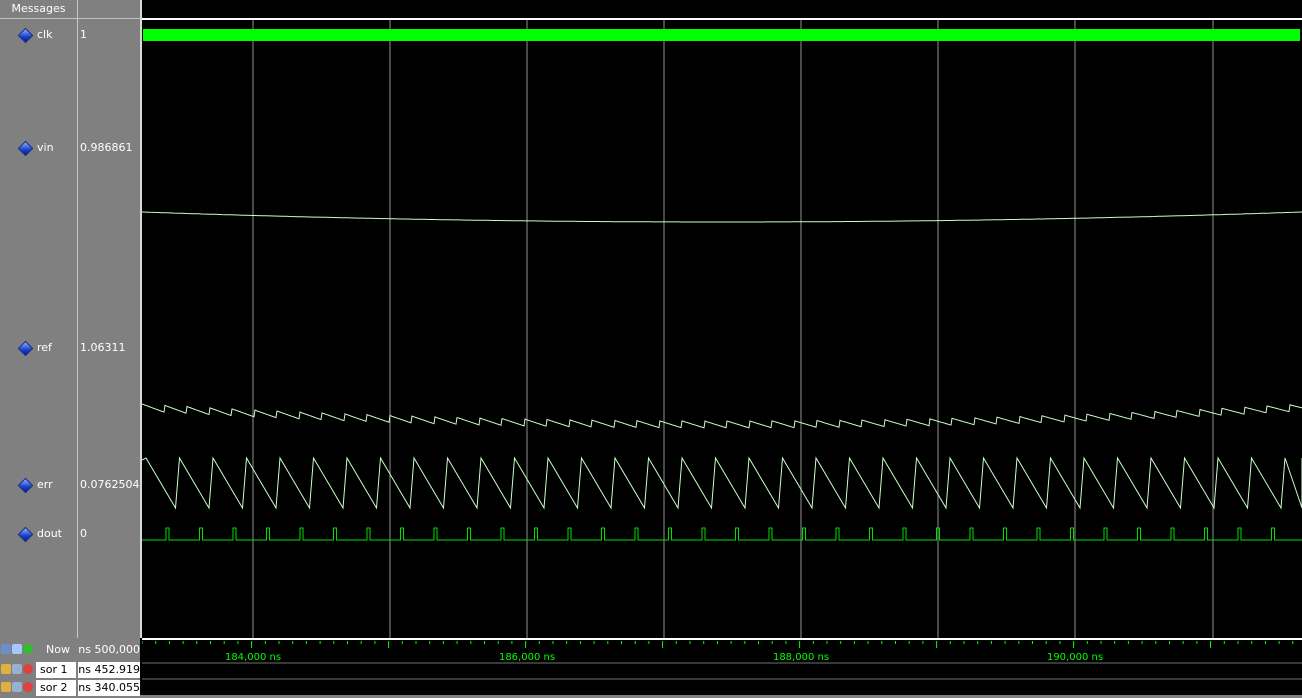 The image size is (1302, 698). What do you see at coordinates (722, 534) in the screenshot?
I see `dout-wave` at bounding box center [722, 534].